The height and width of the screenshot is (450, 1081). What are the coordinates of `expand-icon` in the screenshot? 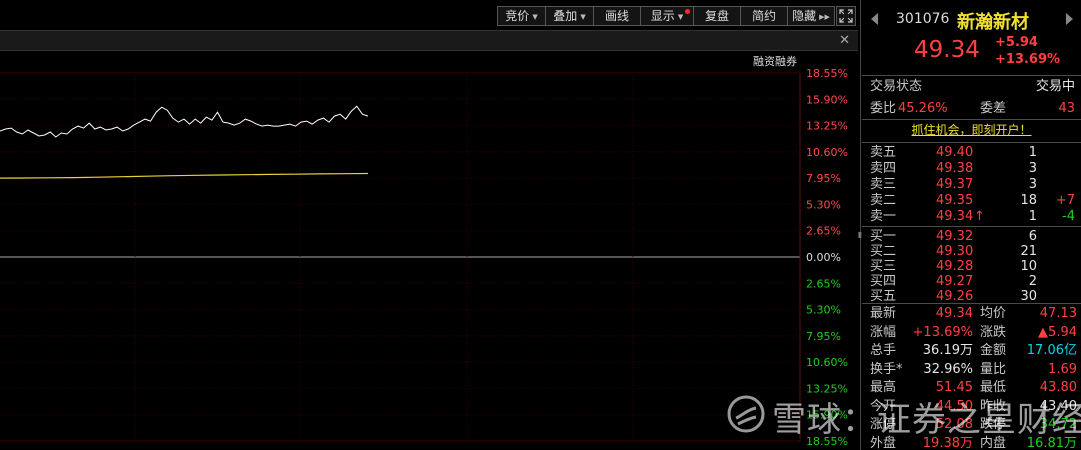 It's located at (846, 16).